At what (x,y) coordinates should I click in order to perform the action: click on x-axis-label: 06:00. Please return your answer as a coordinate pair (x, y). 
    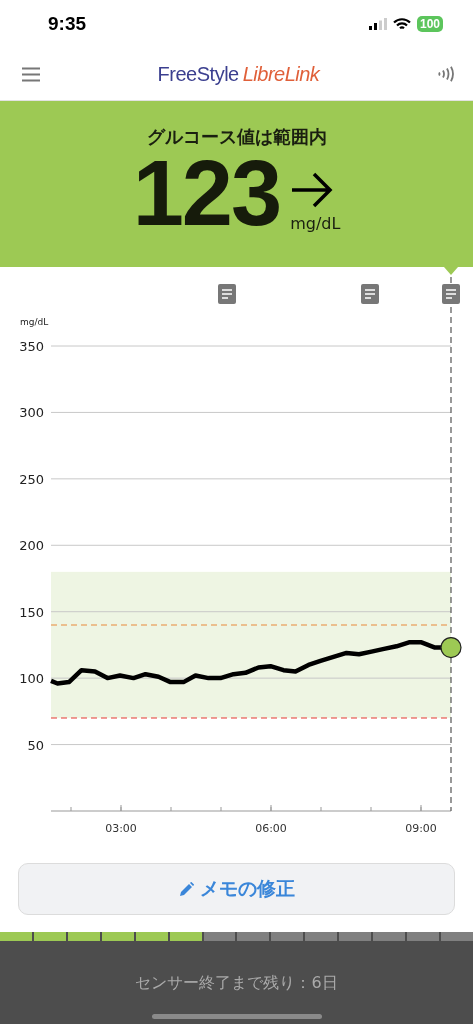
    Looking at the image, I should click on (271, 828).